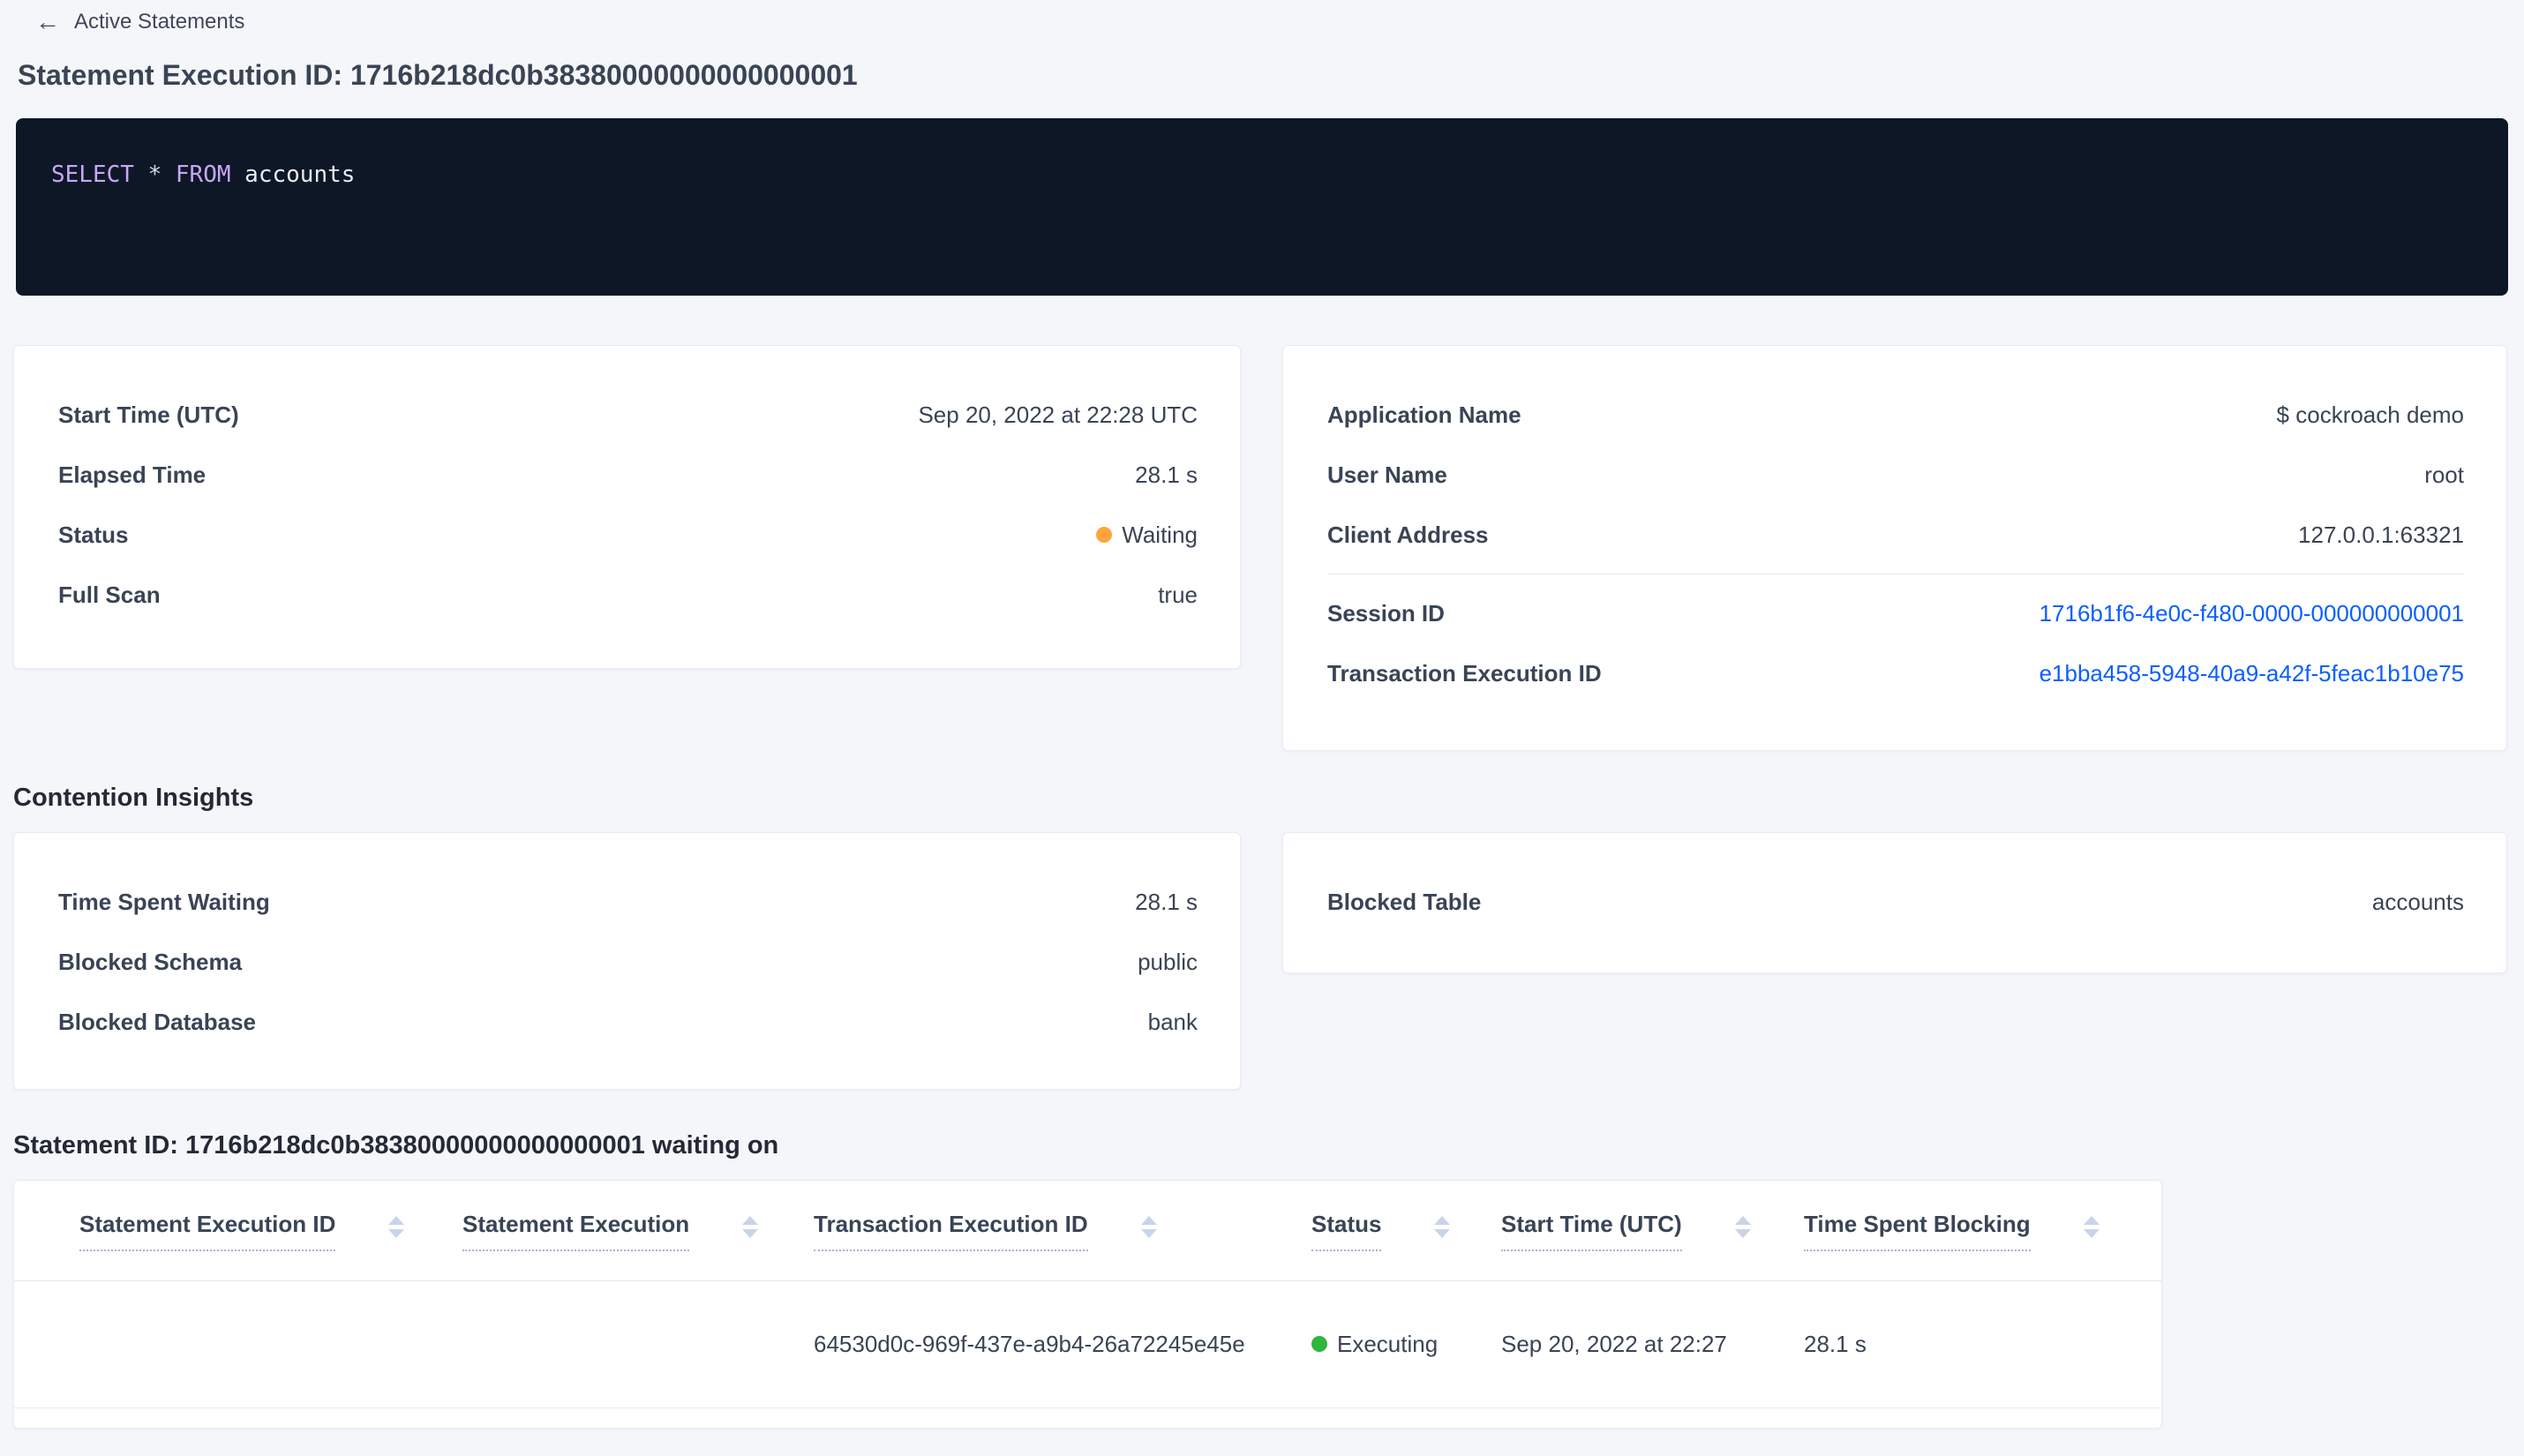  I want to click on status-label: Status, so click(93, 534).